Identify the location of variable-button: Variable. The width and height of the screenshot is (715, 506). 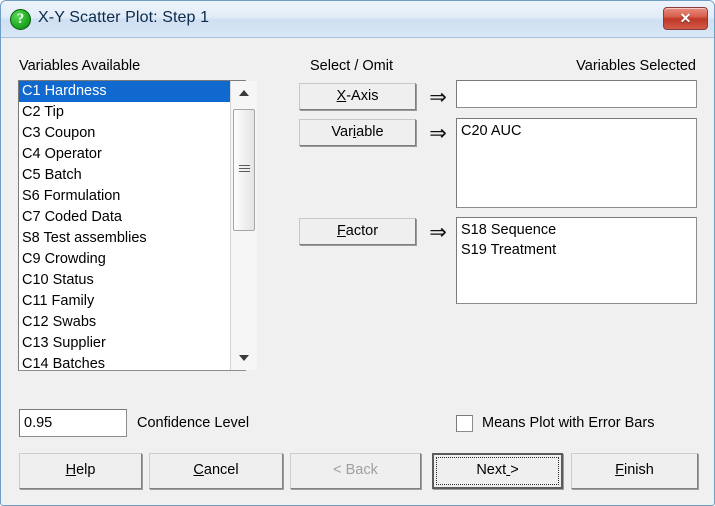
(357, 132).